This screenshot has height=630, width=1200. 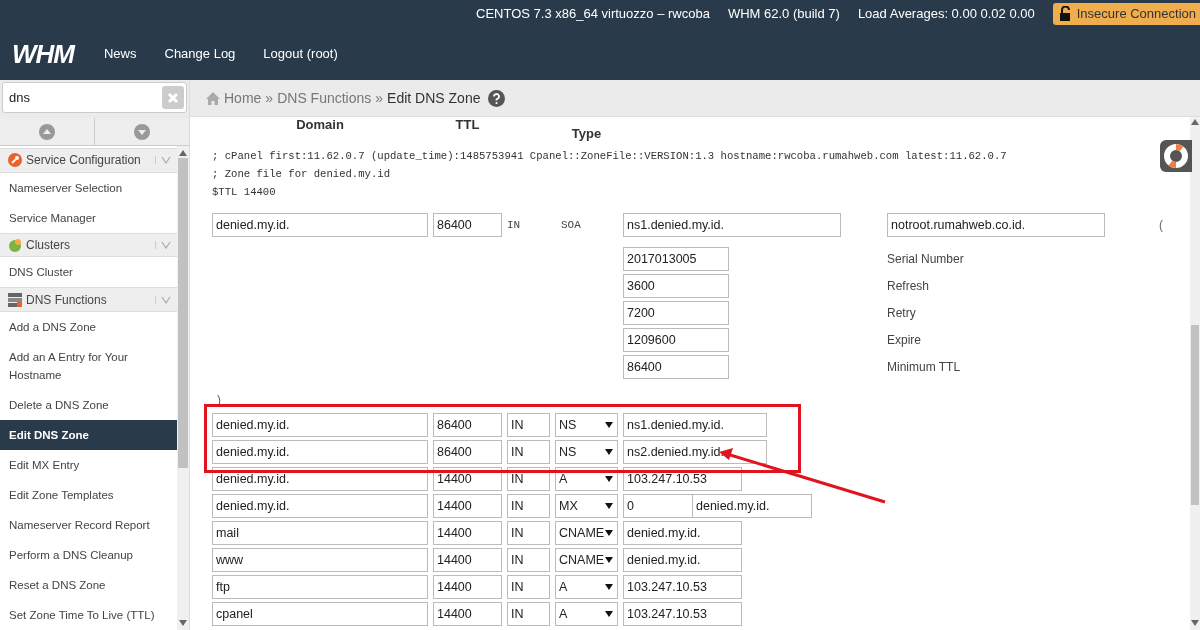 I want to click on field-label: Refresh, so click(x=908, y=286).